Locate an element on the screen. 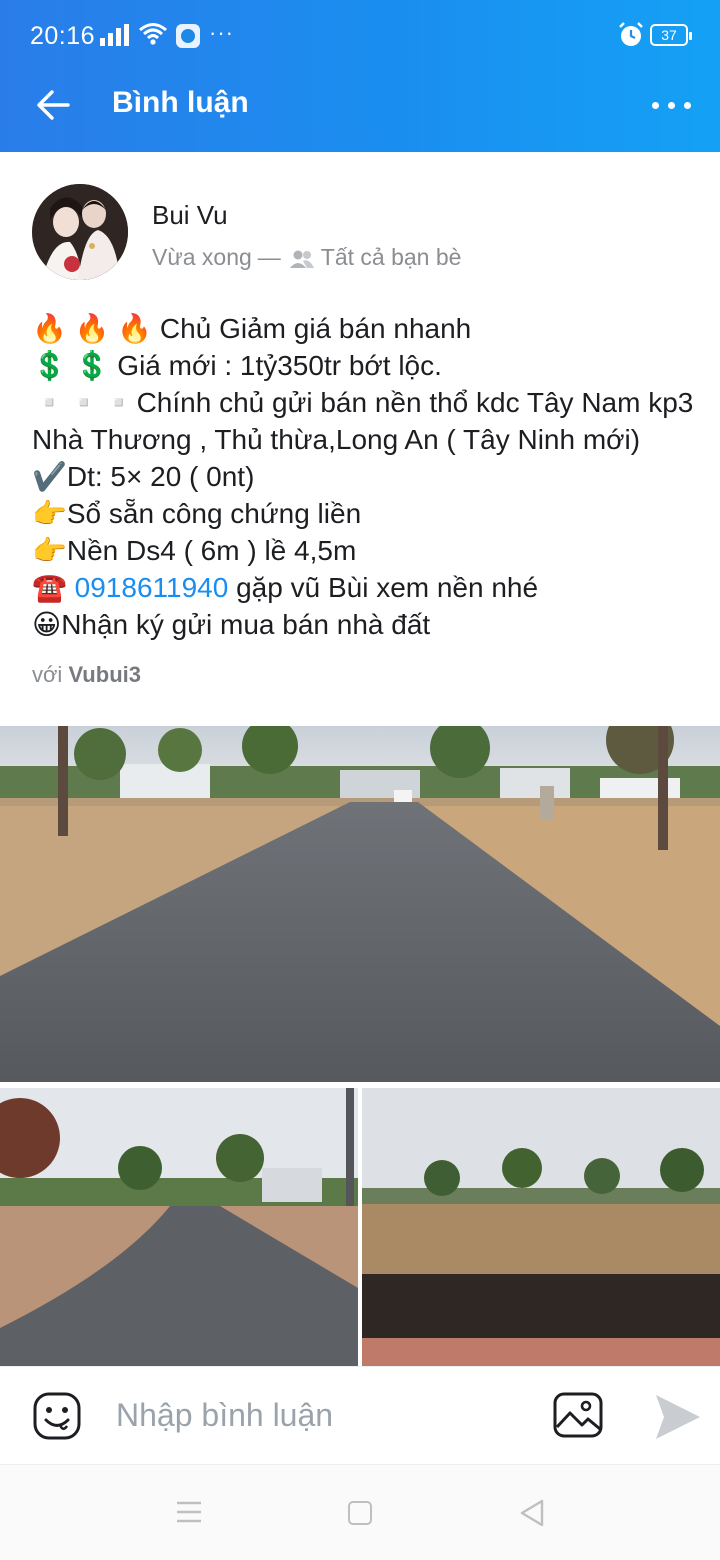 The height and width of the screenshot is (1560, 720). comment-input: Nhập bình luận is located at coordinates (224, 1415).